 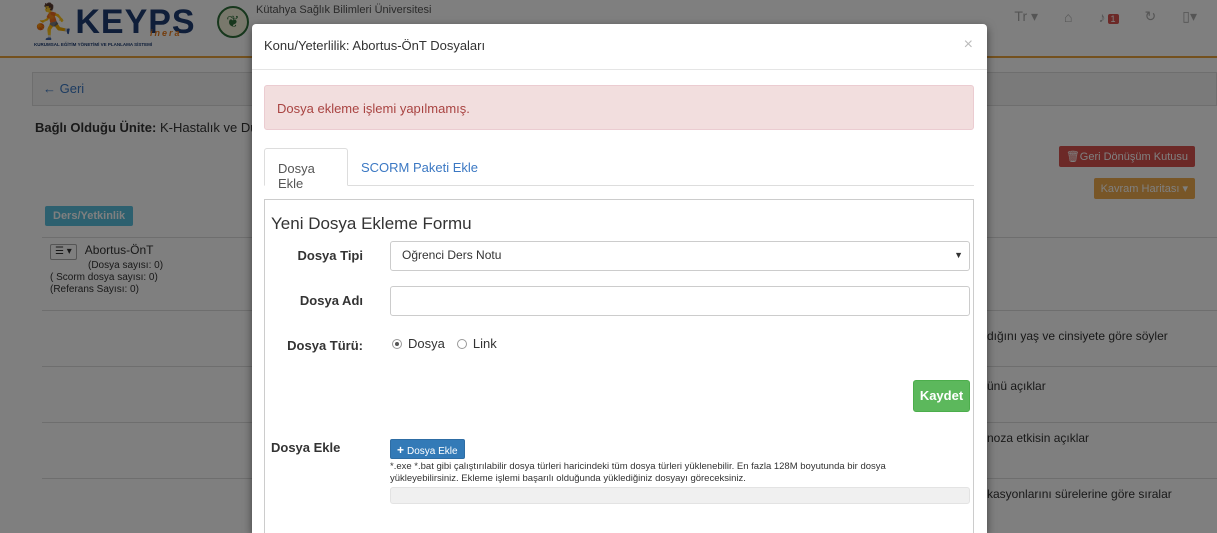 I want to click on file-kind-radio-group: Dosya Link, so click(x=444, y=343).